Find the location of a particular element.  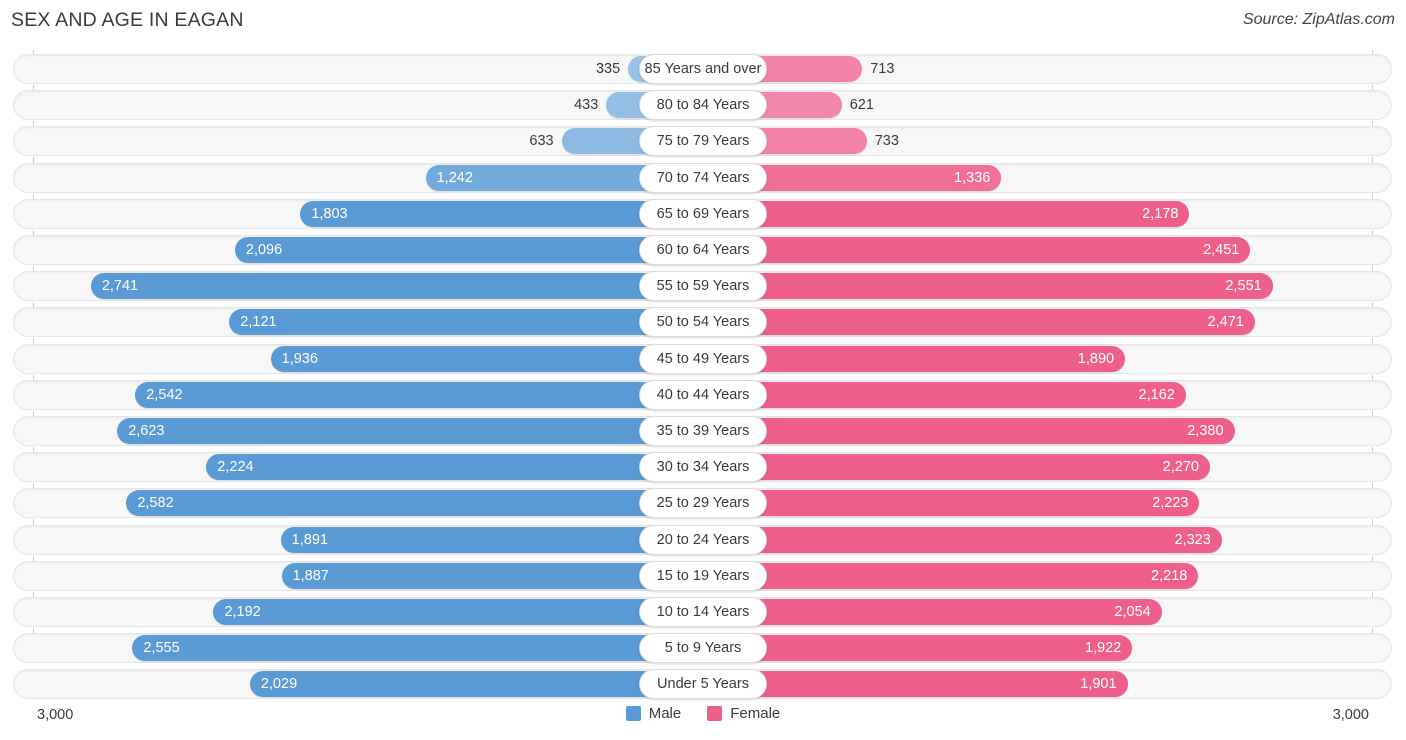

bar-value-female: 2,178 is located at coordinates (1160, 213).